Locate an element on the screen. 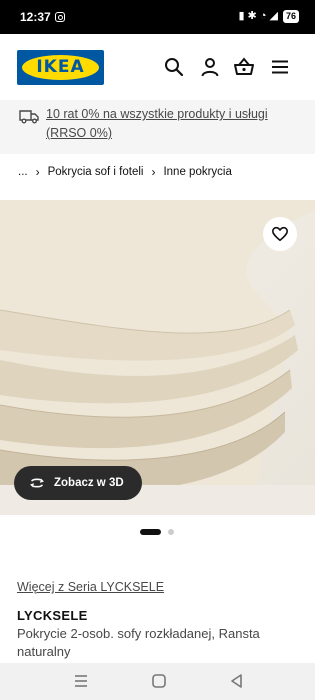 The width and height of the screenshot is (320, 700). site-header: IKEA is located at coordinates (157, 67).